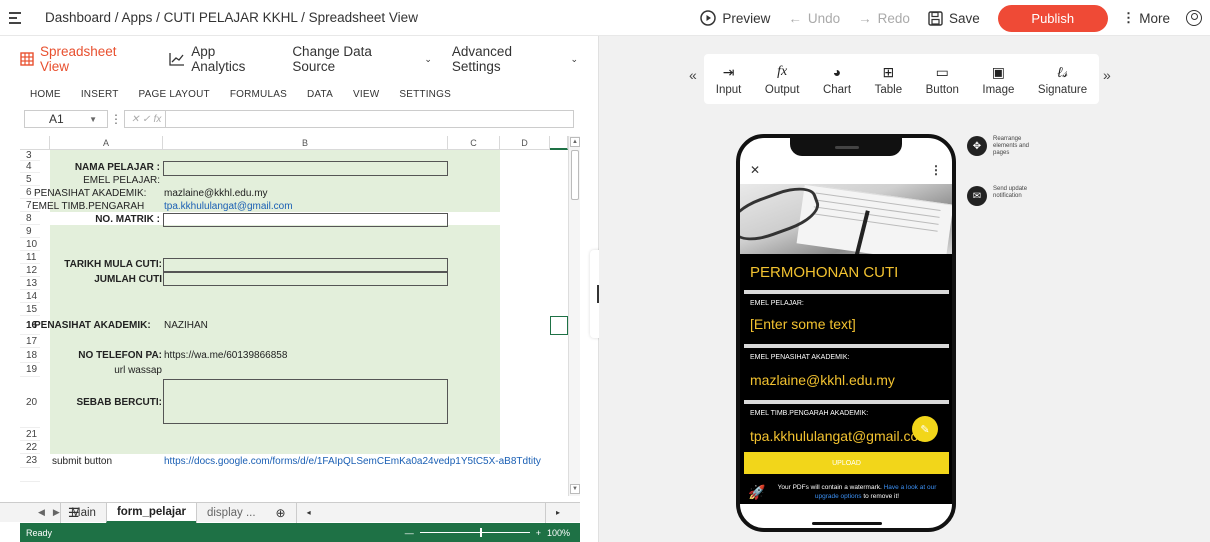 The width and height of the screenshot is (1210, 542). What do you see at coordinates (525, 143) in the screenshot?
I see `col-header-d: D` at bounding box center [525, 143].